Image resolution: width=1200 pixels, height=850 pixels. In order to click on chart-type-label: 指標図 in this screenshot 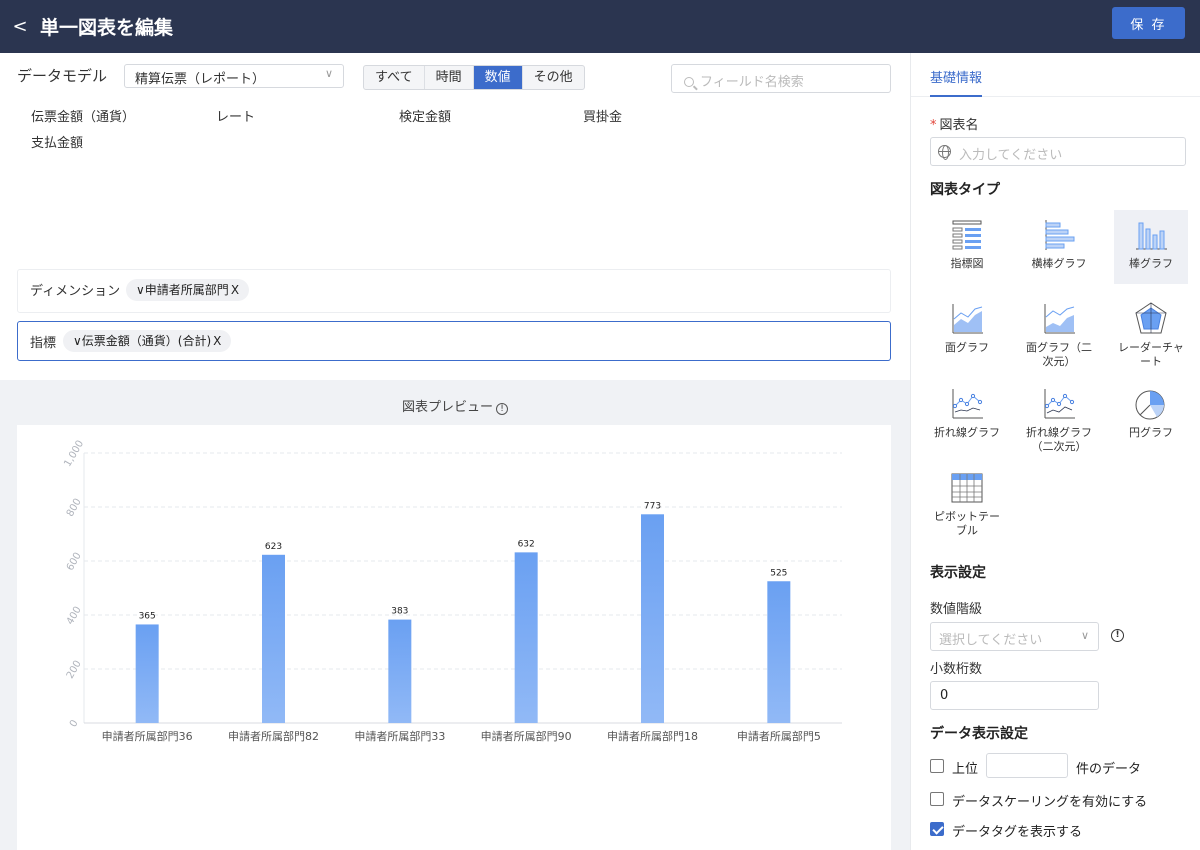, I will do `click(967, 263)`.